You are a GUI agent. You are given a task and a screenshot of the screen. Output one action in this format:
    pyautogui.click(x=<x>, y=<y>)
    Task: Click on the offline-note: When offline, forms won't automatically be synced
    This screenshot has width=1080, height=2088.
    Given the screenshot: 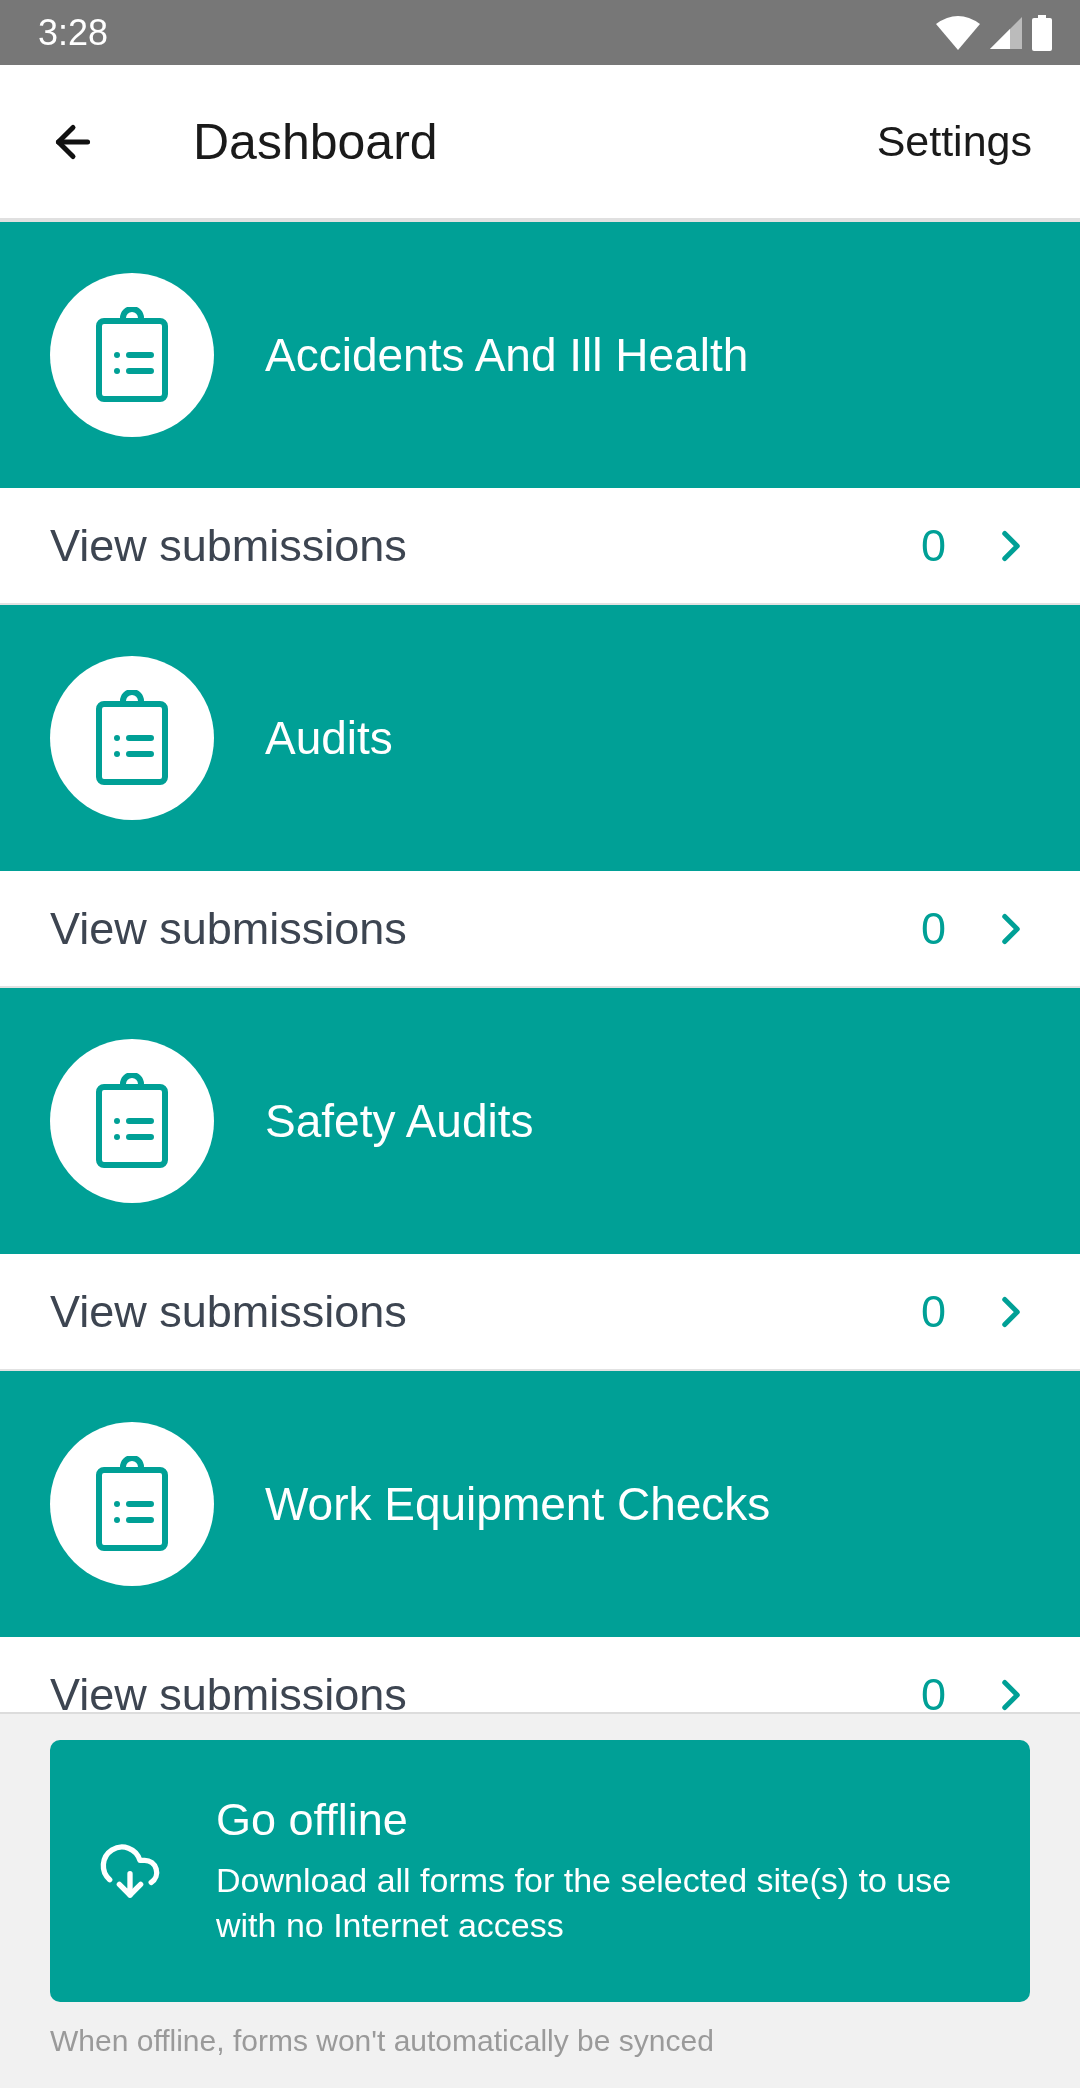 What is the action you would take?
    pyautogui.click(x=382, y=2041)
    